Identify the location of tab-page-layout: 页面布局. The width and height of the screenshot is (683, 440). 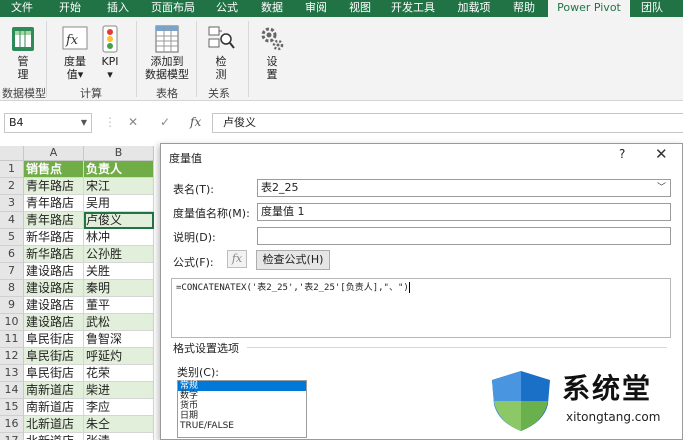
(173, 8).